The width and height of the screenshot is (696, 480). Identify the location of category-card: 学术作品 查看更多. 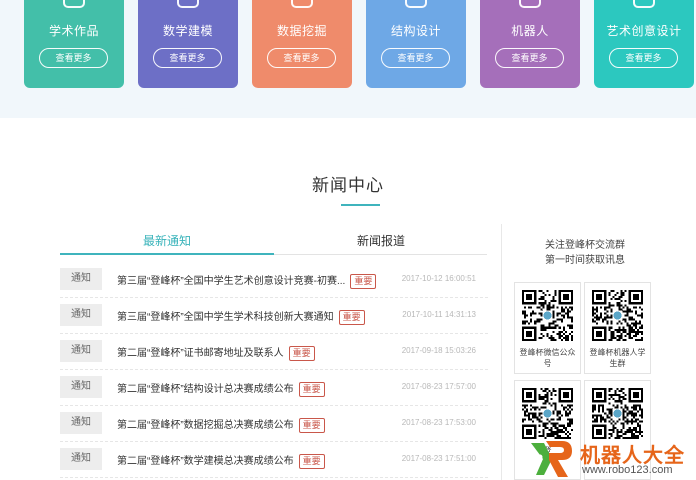
(74, 44).